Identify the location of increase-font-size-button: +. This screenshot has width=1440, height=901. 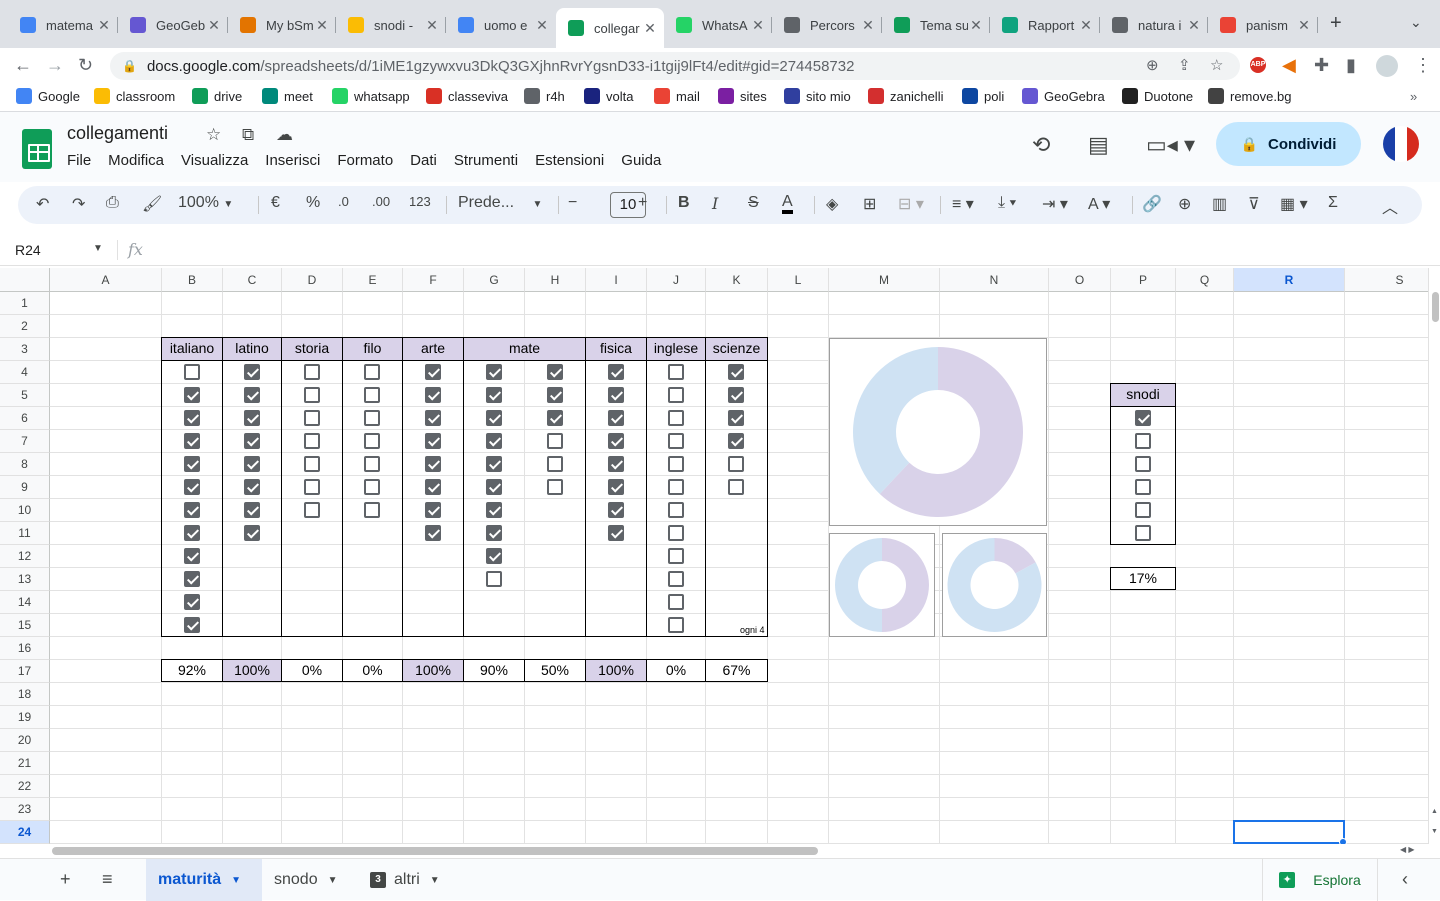
(642, 203).